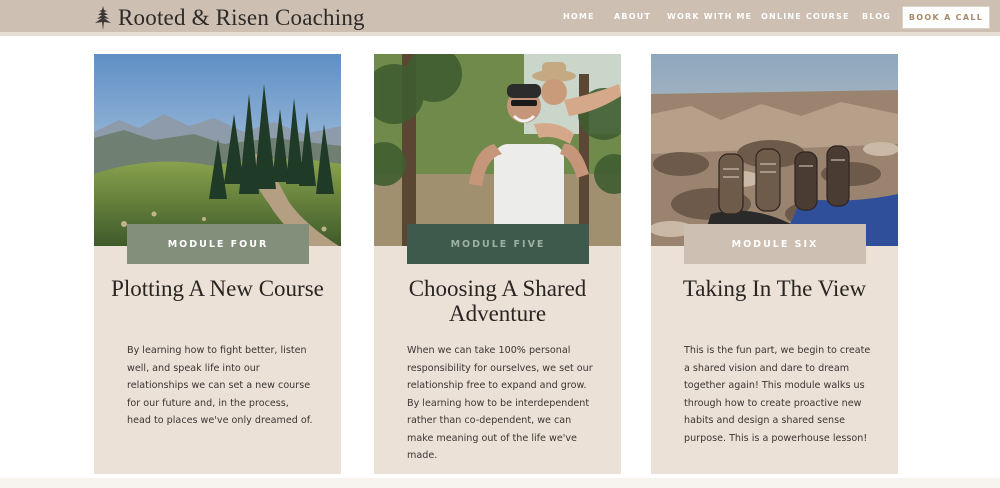 The image size is (1000, 488). Describe the element at coordinates (497, 301) in the screenshot. I see `module-five-title: Choosing A Shared Adventure` at that location.